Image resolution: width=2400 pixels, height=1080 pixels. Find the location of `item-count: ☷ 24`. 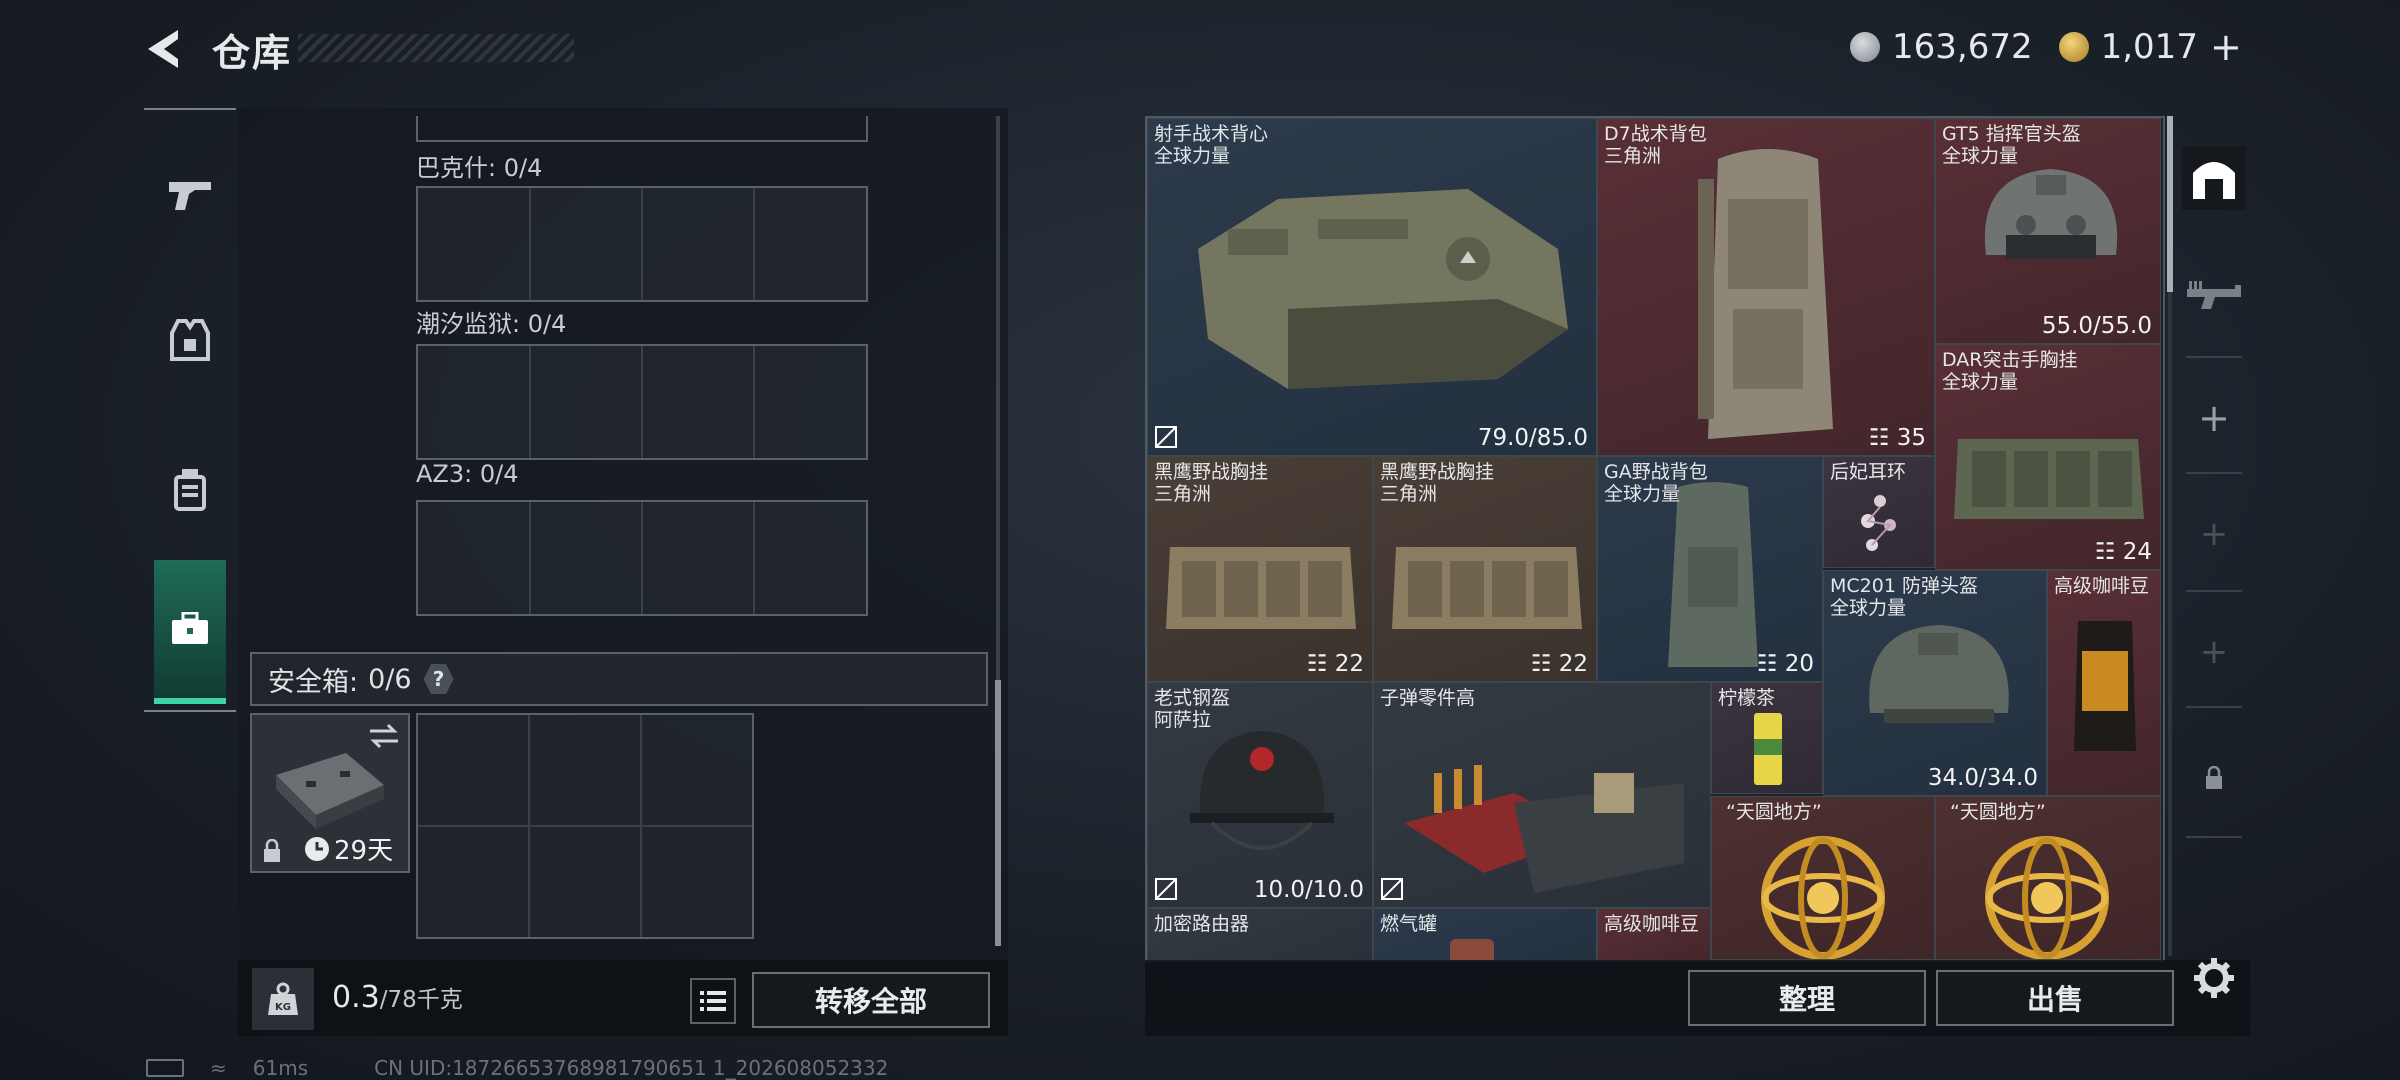

item-count: ☷ 24 is located at coordinates (2123, 552).